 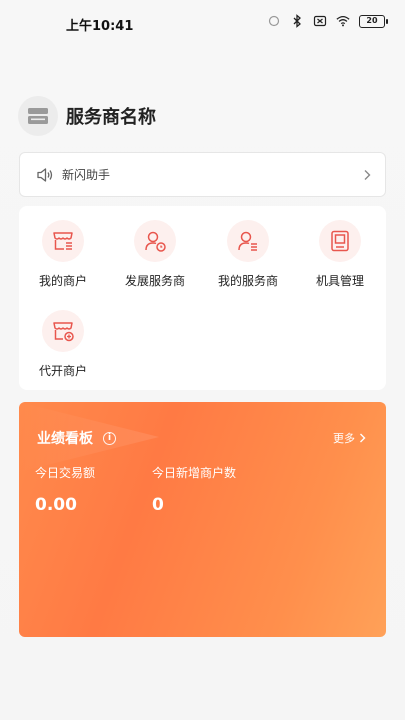 I want to click on menu-item-label: 我的服务商, so click(x=247, y=281).